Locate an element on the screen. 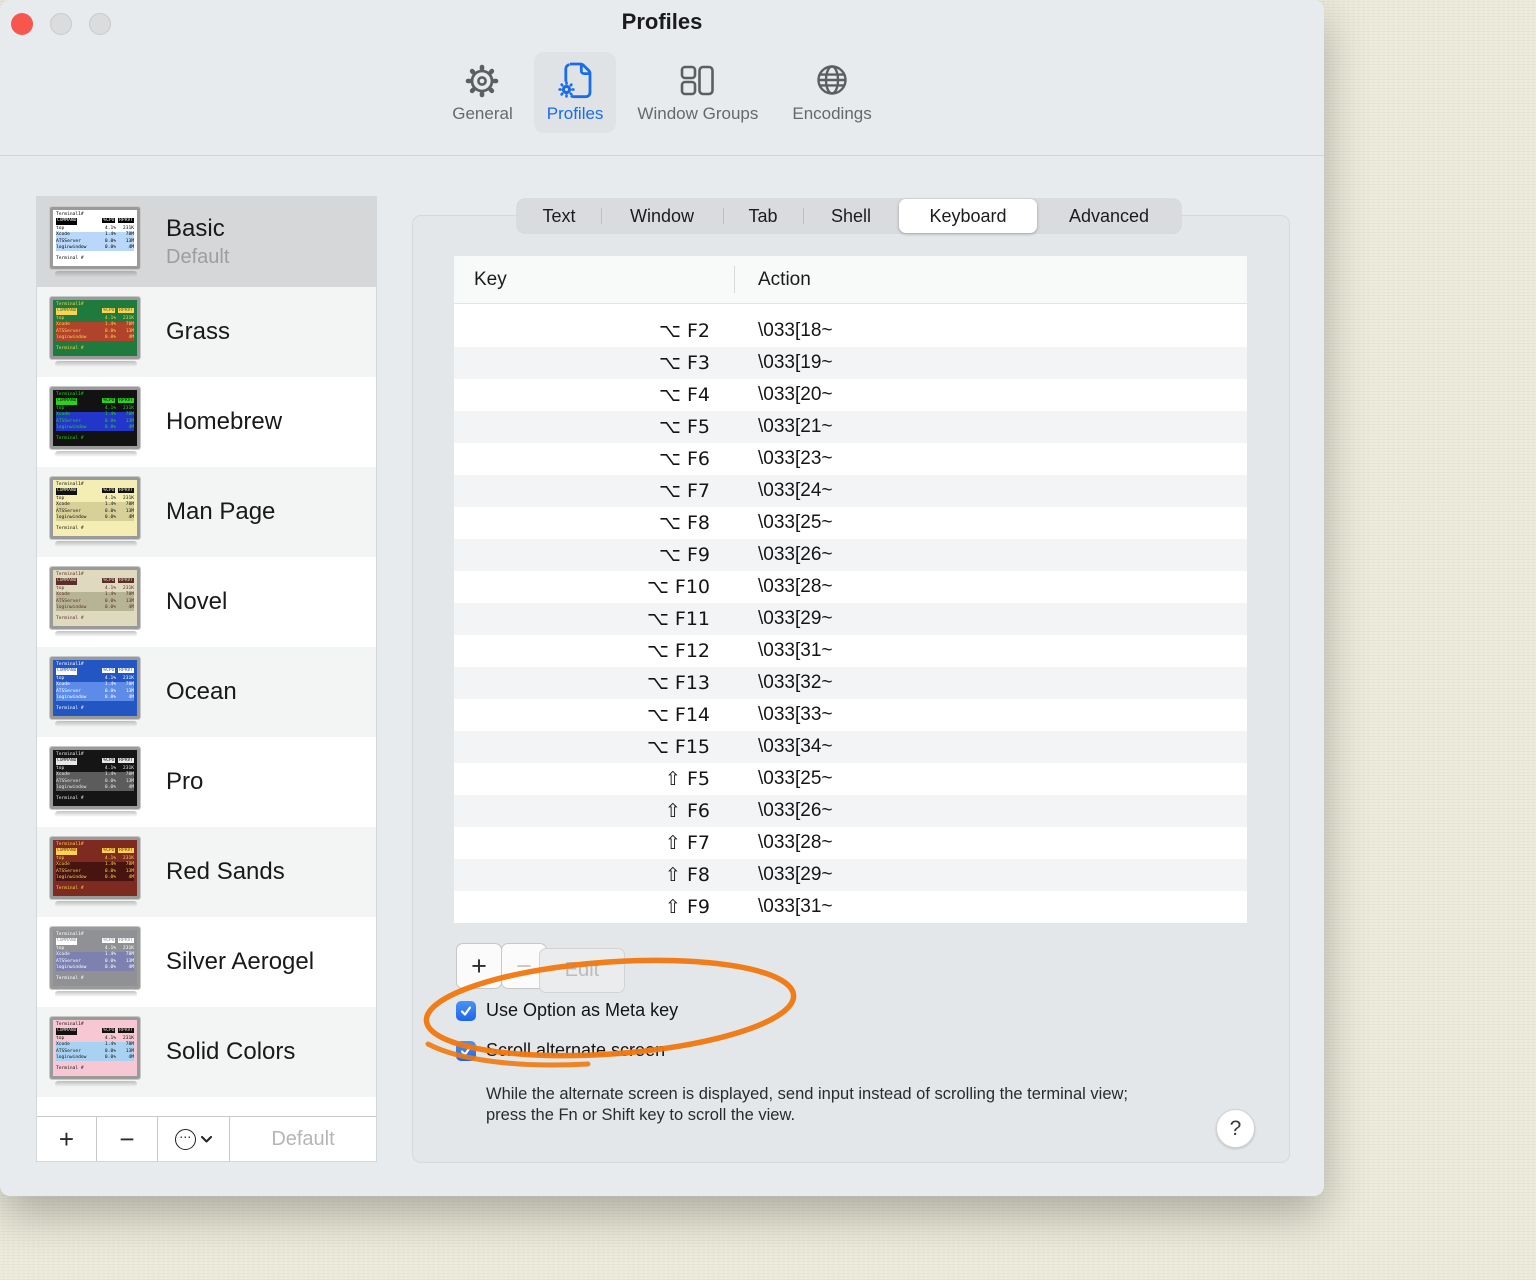 Image resolution: width=1536 pixels, height=1280 pixels. table-row: ⌥ F13 \033[32~ is located at coordinates (850, 683).